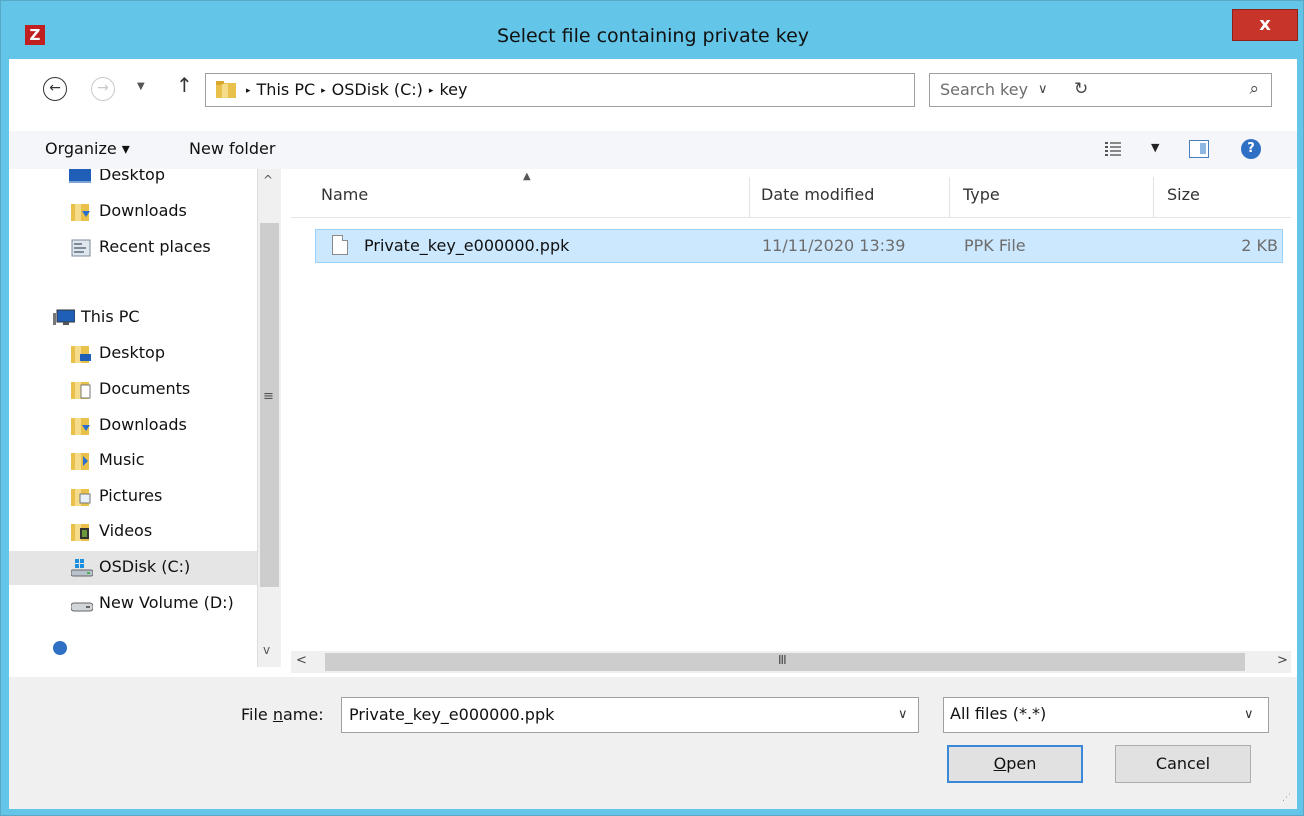 The width and height of the screenshot is (1304, 816). Describe the element at coordinates (257, 714) in the screenshot. I see `file-name-label-text: File` at that location.